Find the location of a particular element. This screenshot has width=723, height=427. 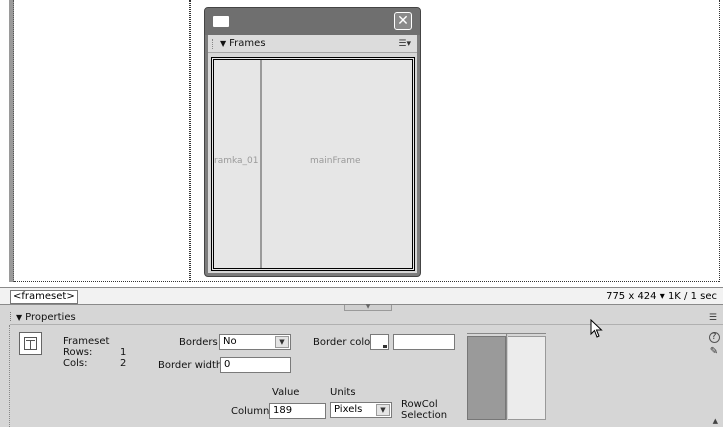

frame-name-main: mainFrame is located at coordinates (335, 161).